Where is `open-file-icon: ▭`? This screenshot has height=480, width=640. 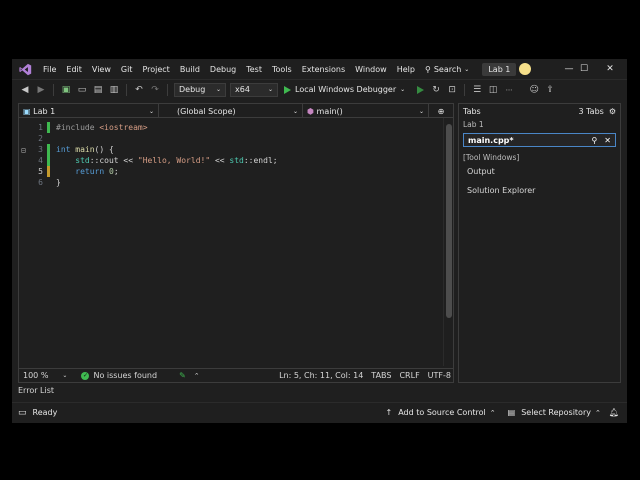 open-file-icon: ▭ is located at coordinates (82, 90).